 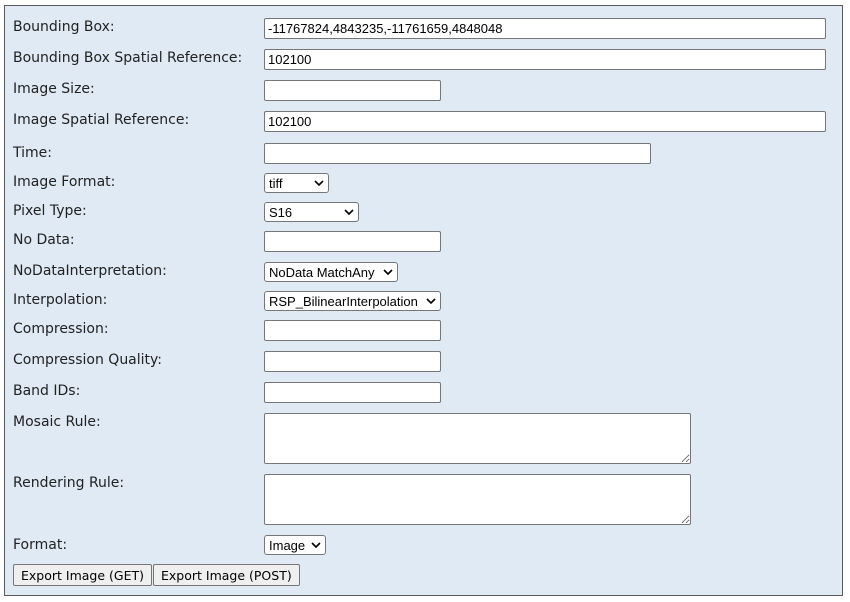 What do you see at coordinates (276, 183) in the screenshot?
I see `image-format-value: tiff` at bounding box center [276, 183].